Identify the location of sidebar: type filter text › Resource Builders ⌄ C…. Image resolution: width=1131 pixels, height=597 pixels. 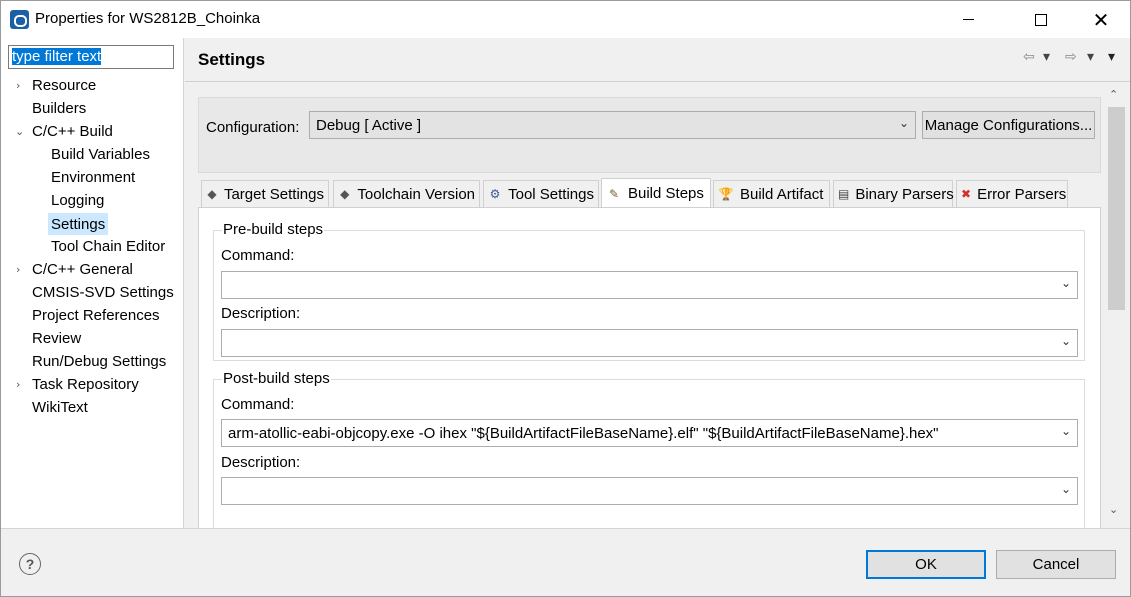
(92, 283).